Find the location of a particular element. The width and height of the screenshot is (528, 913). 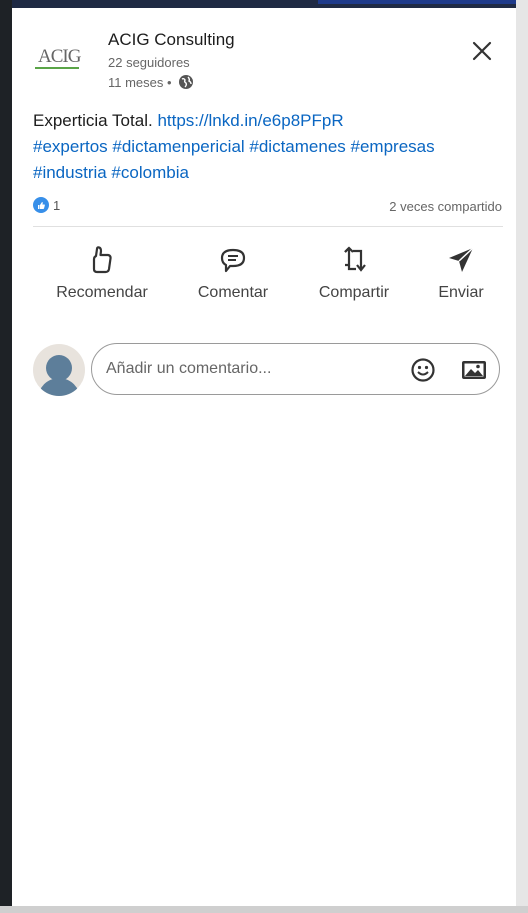

comment-input is located at coordinates (251, 369).